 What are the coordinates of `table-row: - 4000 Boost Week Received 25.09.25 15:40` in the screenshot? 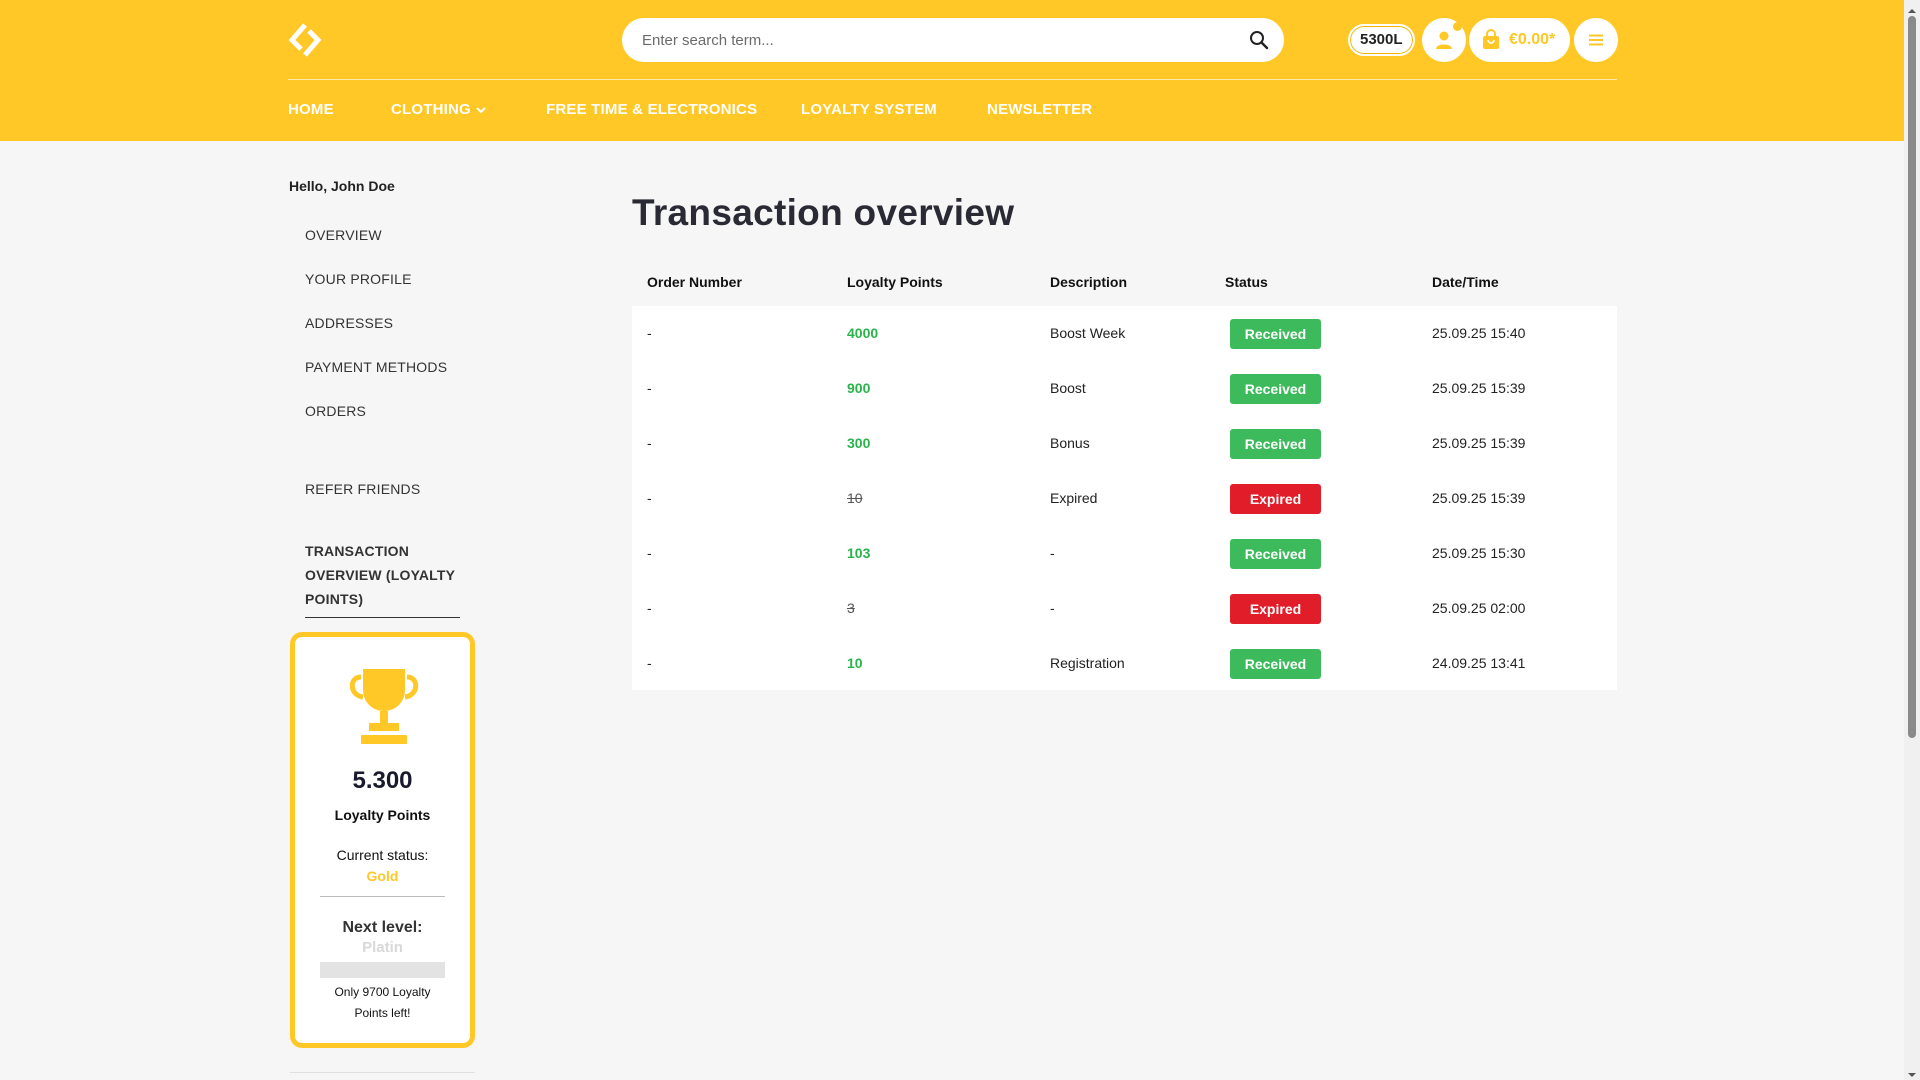 It's located at (1124, 333).